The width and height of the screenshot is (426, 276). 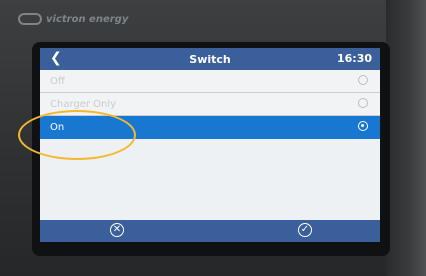 What do you see at coordinates (30, 19) in the screenshot?
I see `victron-logo-icon` at bounding box center [30, 19].